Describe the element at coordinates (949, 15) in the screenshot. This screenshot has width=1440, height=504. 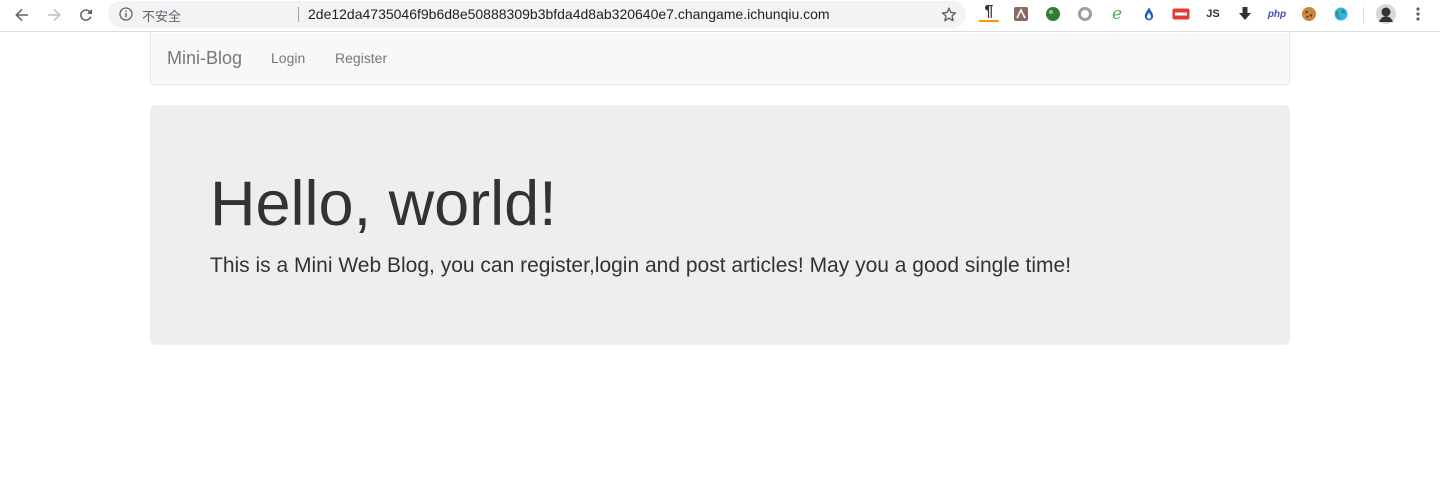
I see `bookmark-star-icon` at that location.